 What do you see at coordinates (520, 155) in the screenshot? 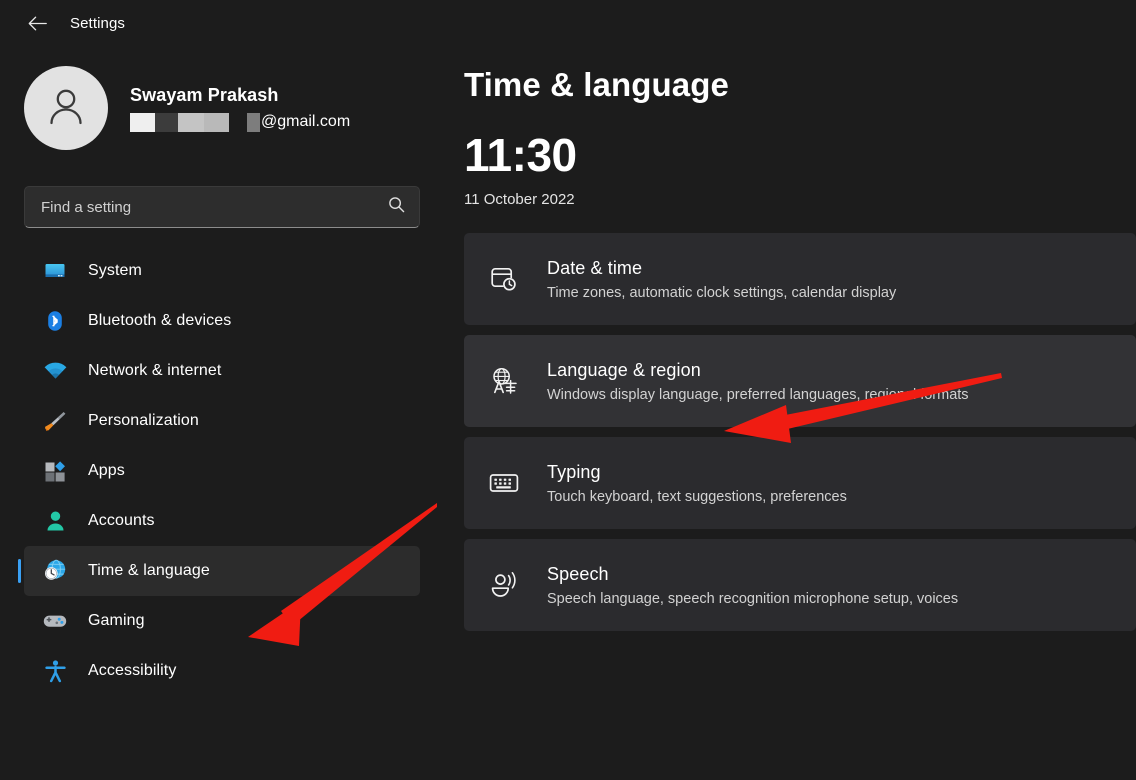
I see `current-time: 11:30` at bounding box center [520, 155].